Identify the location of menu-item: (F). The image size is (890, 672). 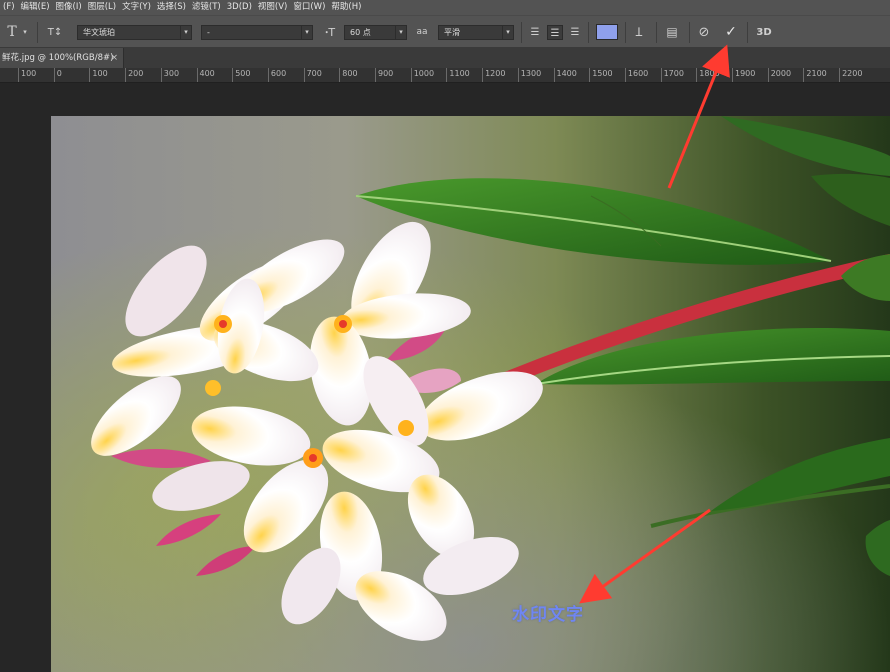
(9, 7).